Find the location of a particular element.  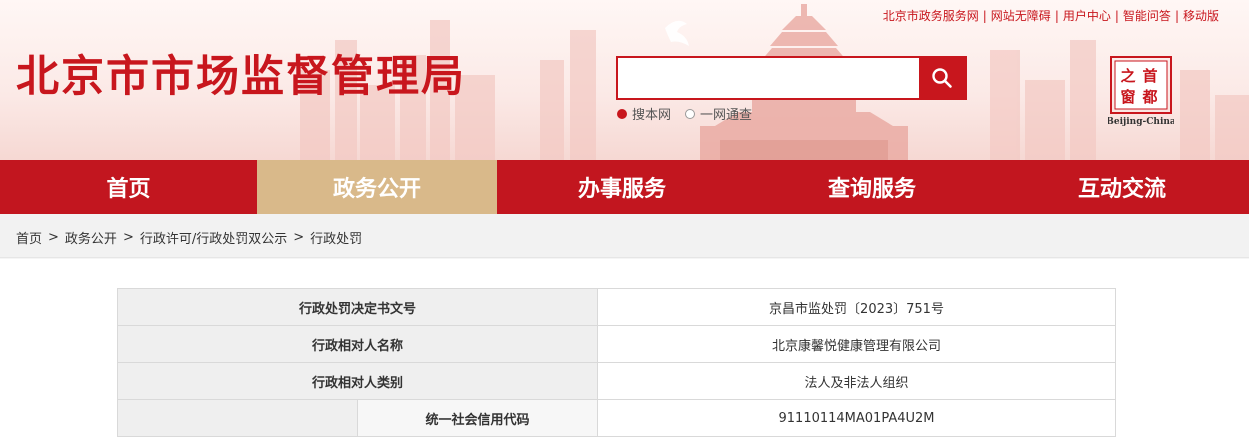

nav-item-home: 首页 is located at coordinates (128, 187).